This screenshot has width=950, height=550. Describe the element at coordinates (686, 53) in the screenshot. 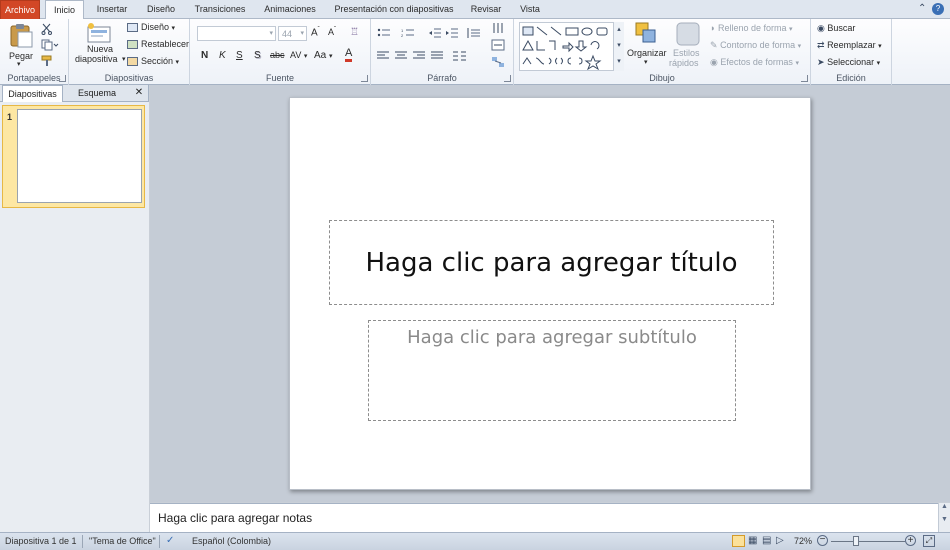

I see `quick-styles-label-1: Estilos` at that location.